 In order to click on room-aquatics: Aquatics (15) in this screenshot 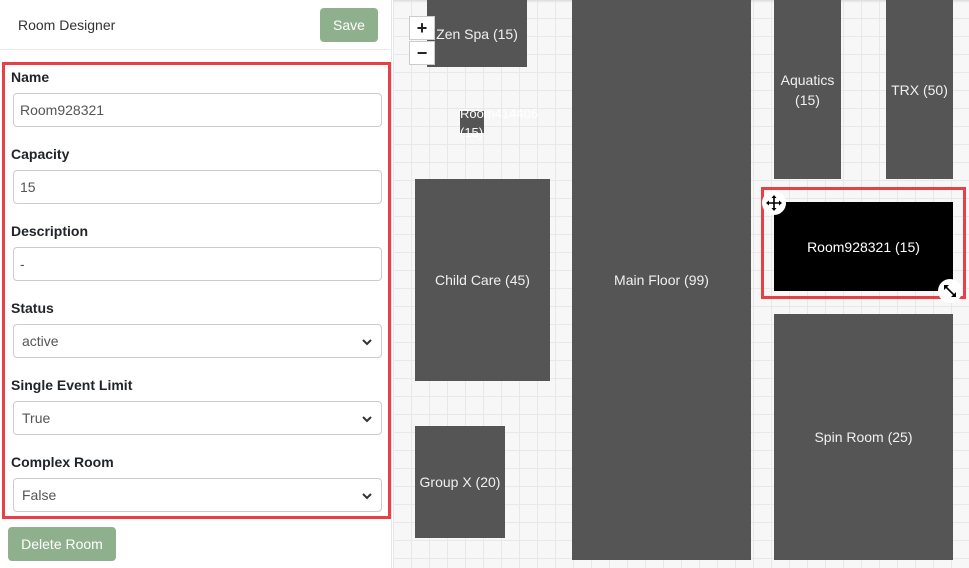, I will do `click(807, 89)`.